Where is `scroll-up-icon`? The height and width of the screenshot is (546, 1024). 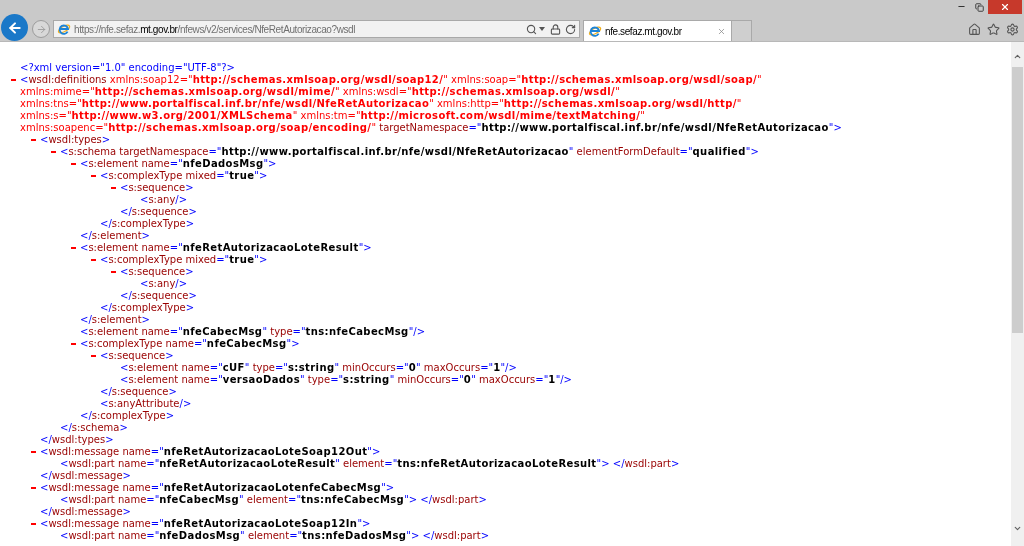 scroll-up-icon is located at coordinates (1017, 56).